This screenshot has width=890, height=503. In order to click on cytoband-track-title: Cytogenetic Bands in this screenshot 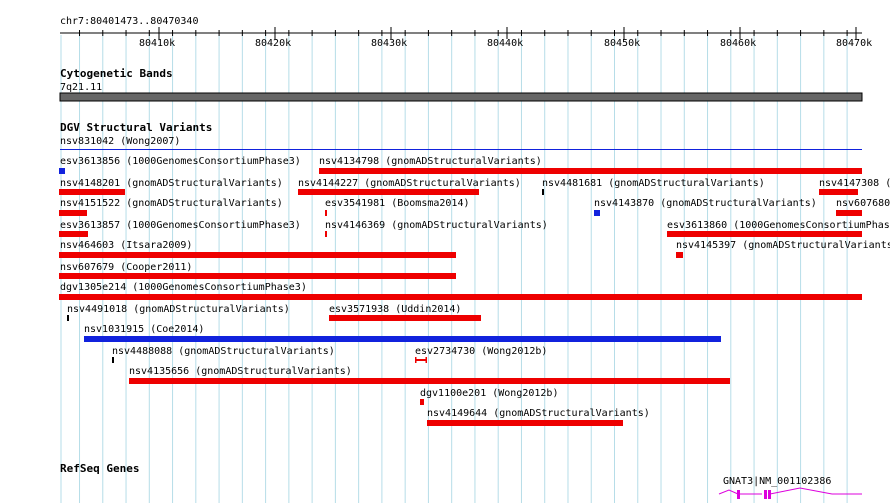, I will do `click(116, 73)`.